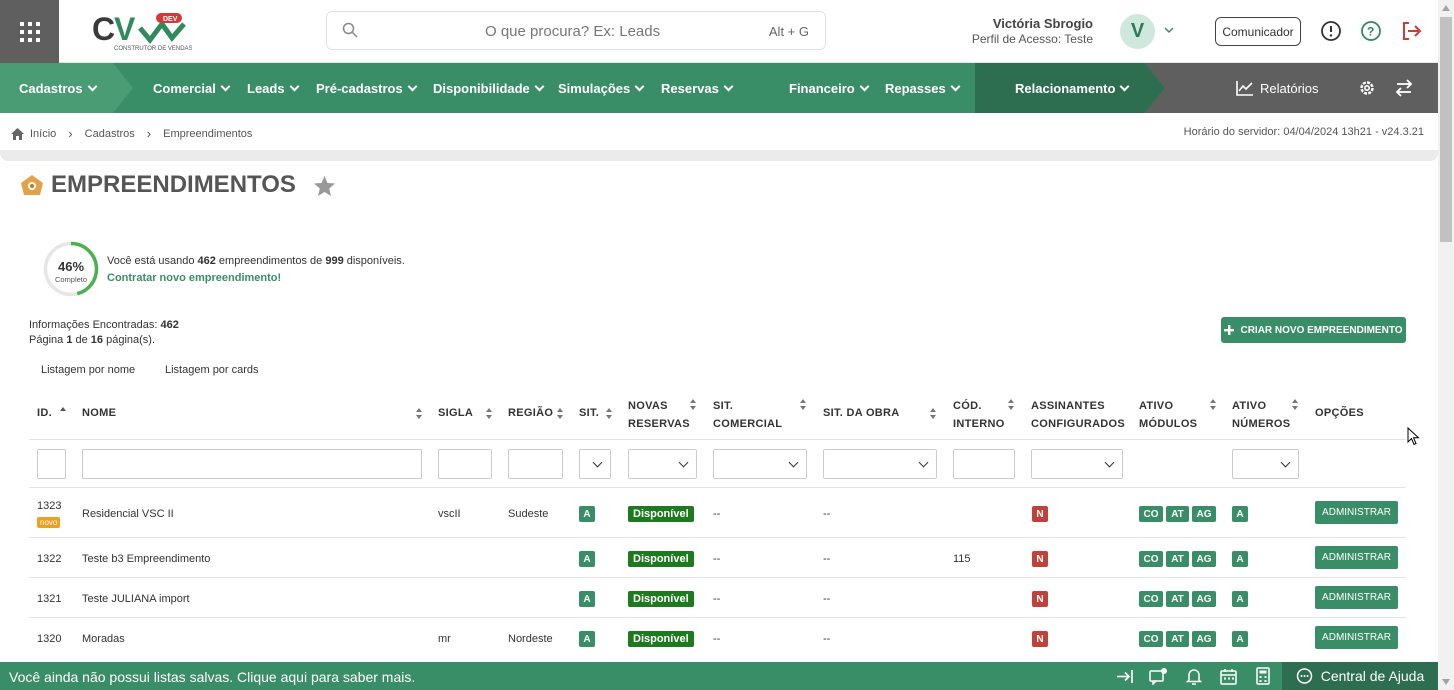 The width and height of the screenshot is (1454, 690). Describe the element at coordinates (1169, 31) in the screenshot. I see `chevron-down-icon` at that location.